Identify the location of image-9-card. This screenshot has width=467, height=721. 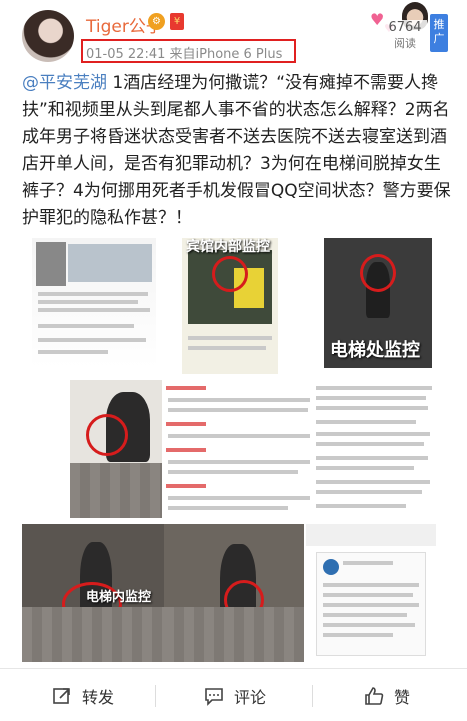
(371, 604).